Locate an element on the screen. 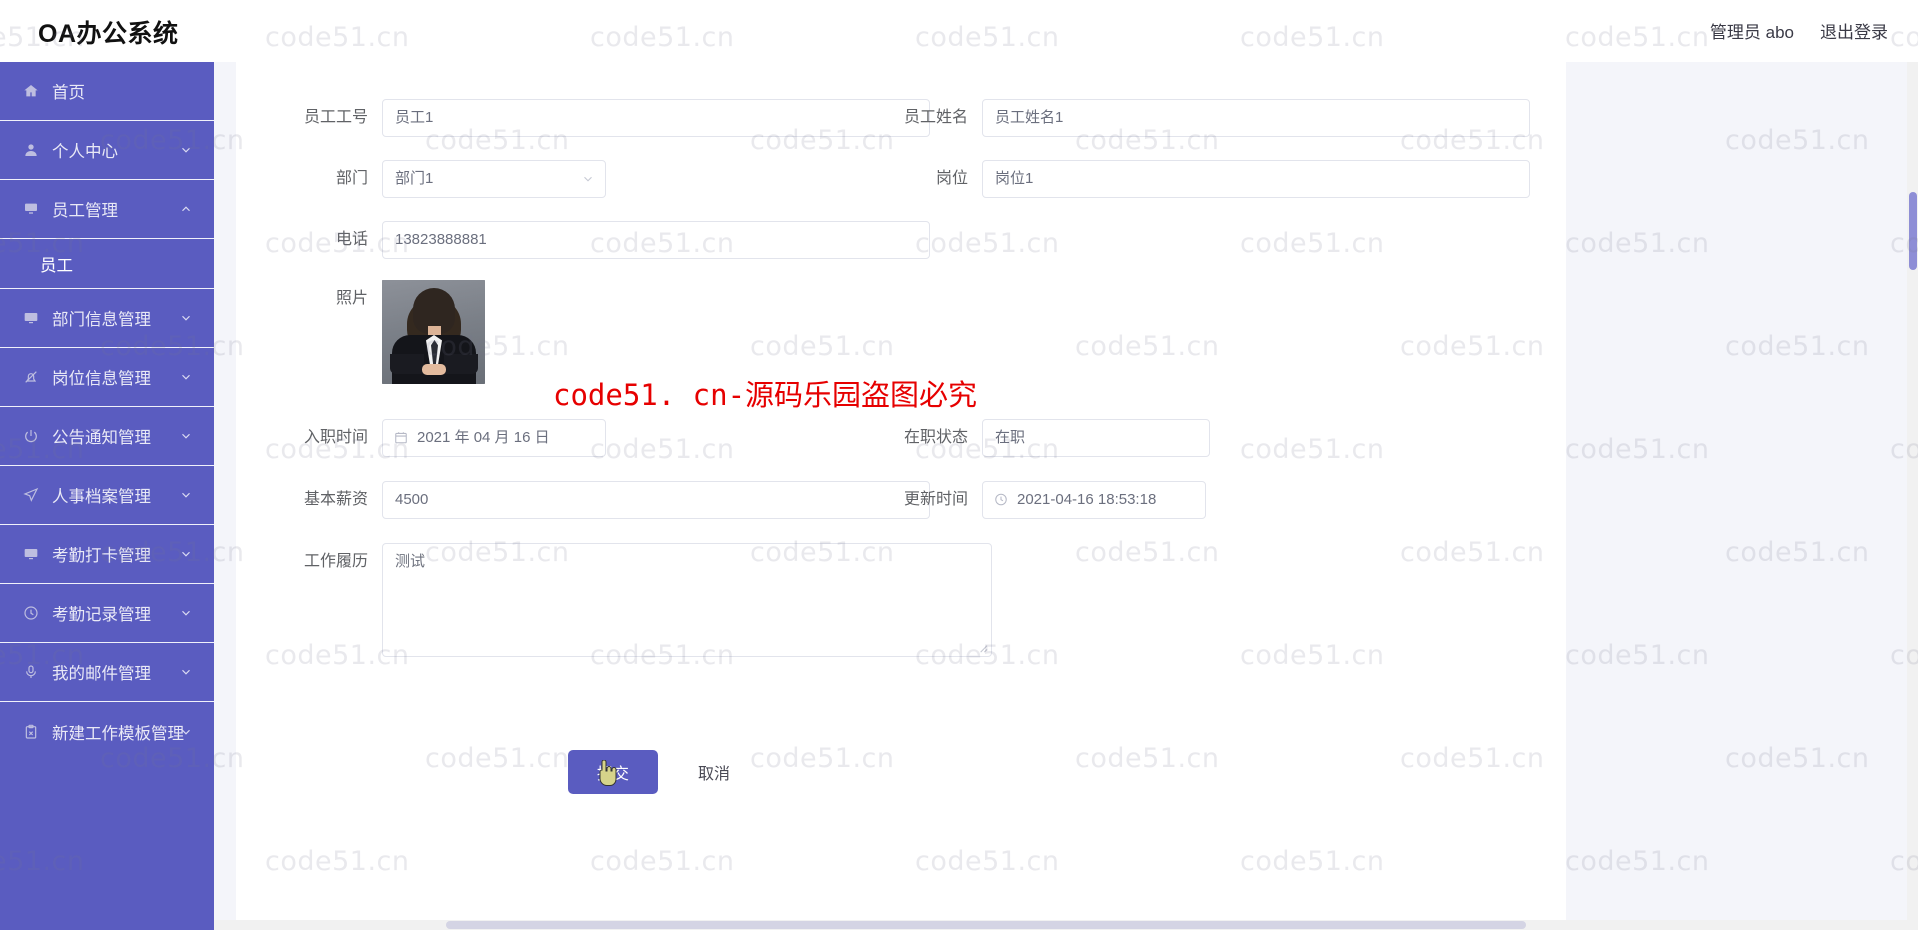 Image resolution: width=1918 pixels, height=930 pixels. sidebar-item-profile: 个人中心 is located at coordinates (107, 150).